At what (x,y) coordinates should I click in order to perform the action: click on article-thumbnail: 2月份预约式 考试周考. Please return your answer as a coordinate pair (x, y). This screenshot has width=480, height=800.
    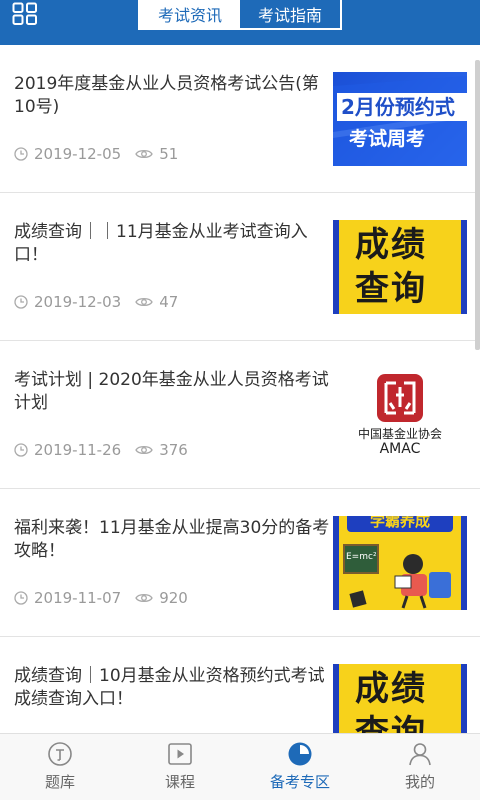
    Looking at the image, I should click on (400, 119).